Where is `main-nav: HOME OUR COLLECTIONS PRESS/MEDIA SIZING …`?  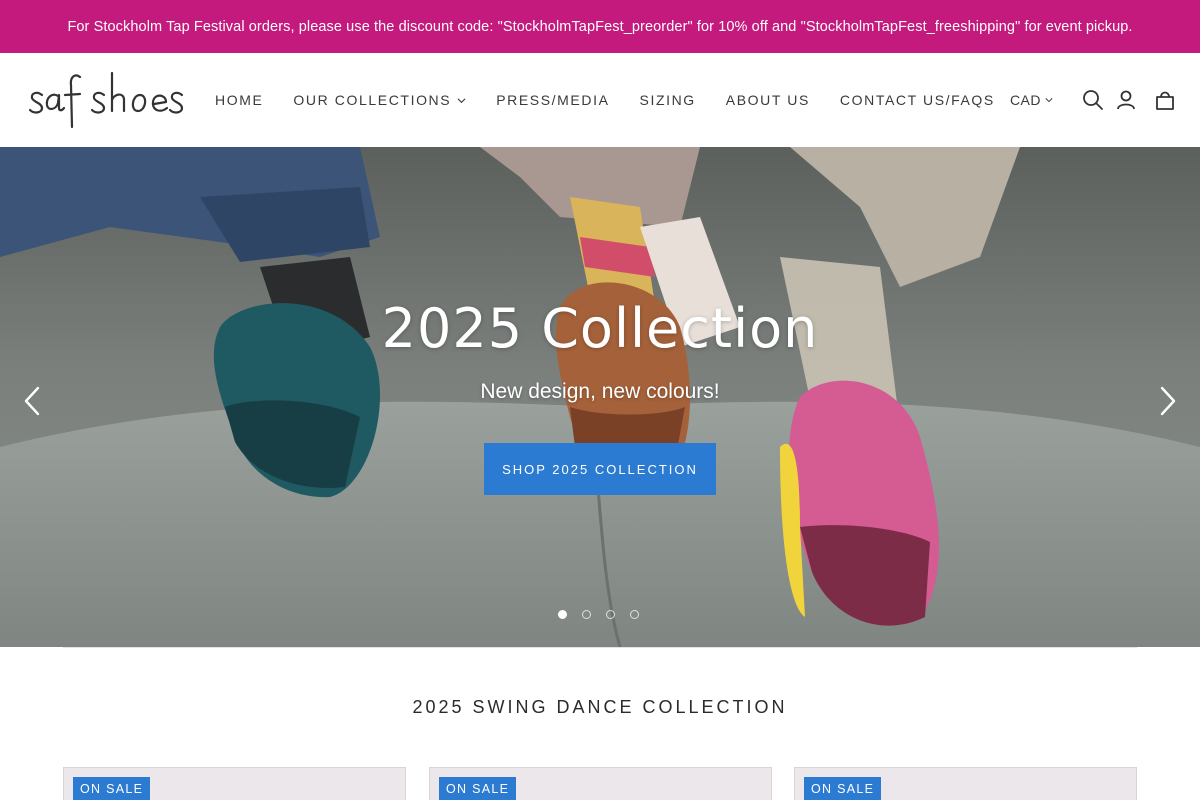 main-nav: HOME OUR COLLECTIONS PRESS/MEDIA SIZING … is located at coordinates (620, 100).